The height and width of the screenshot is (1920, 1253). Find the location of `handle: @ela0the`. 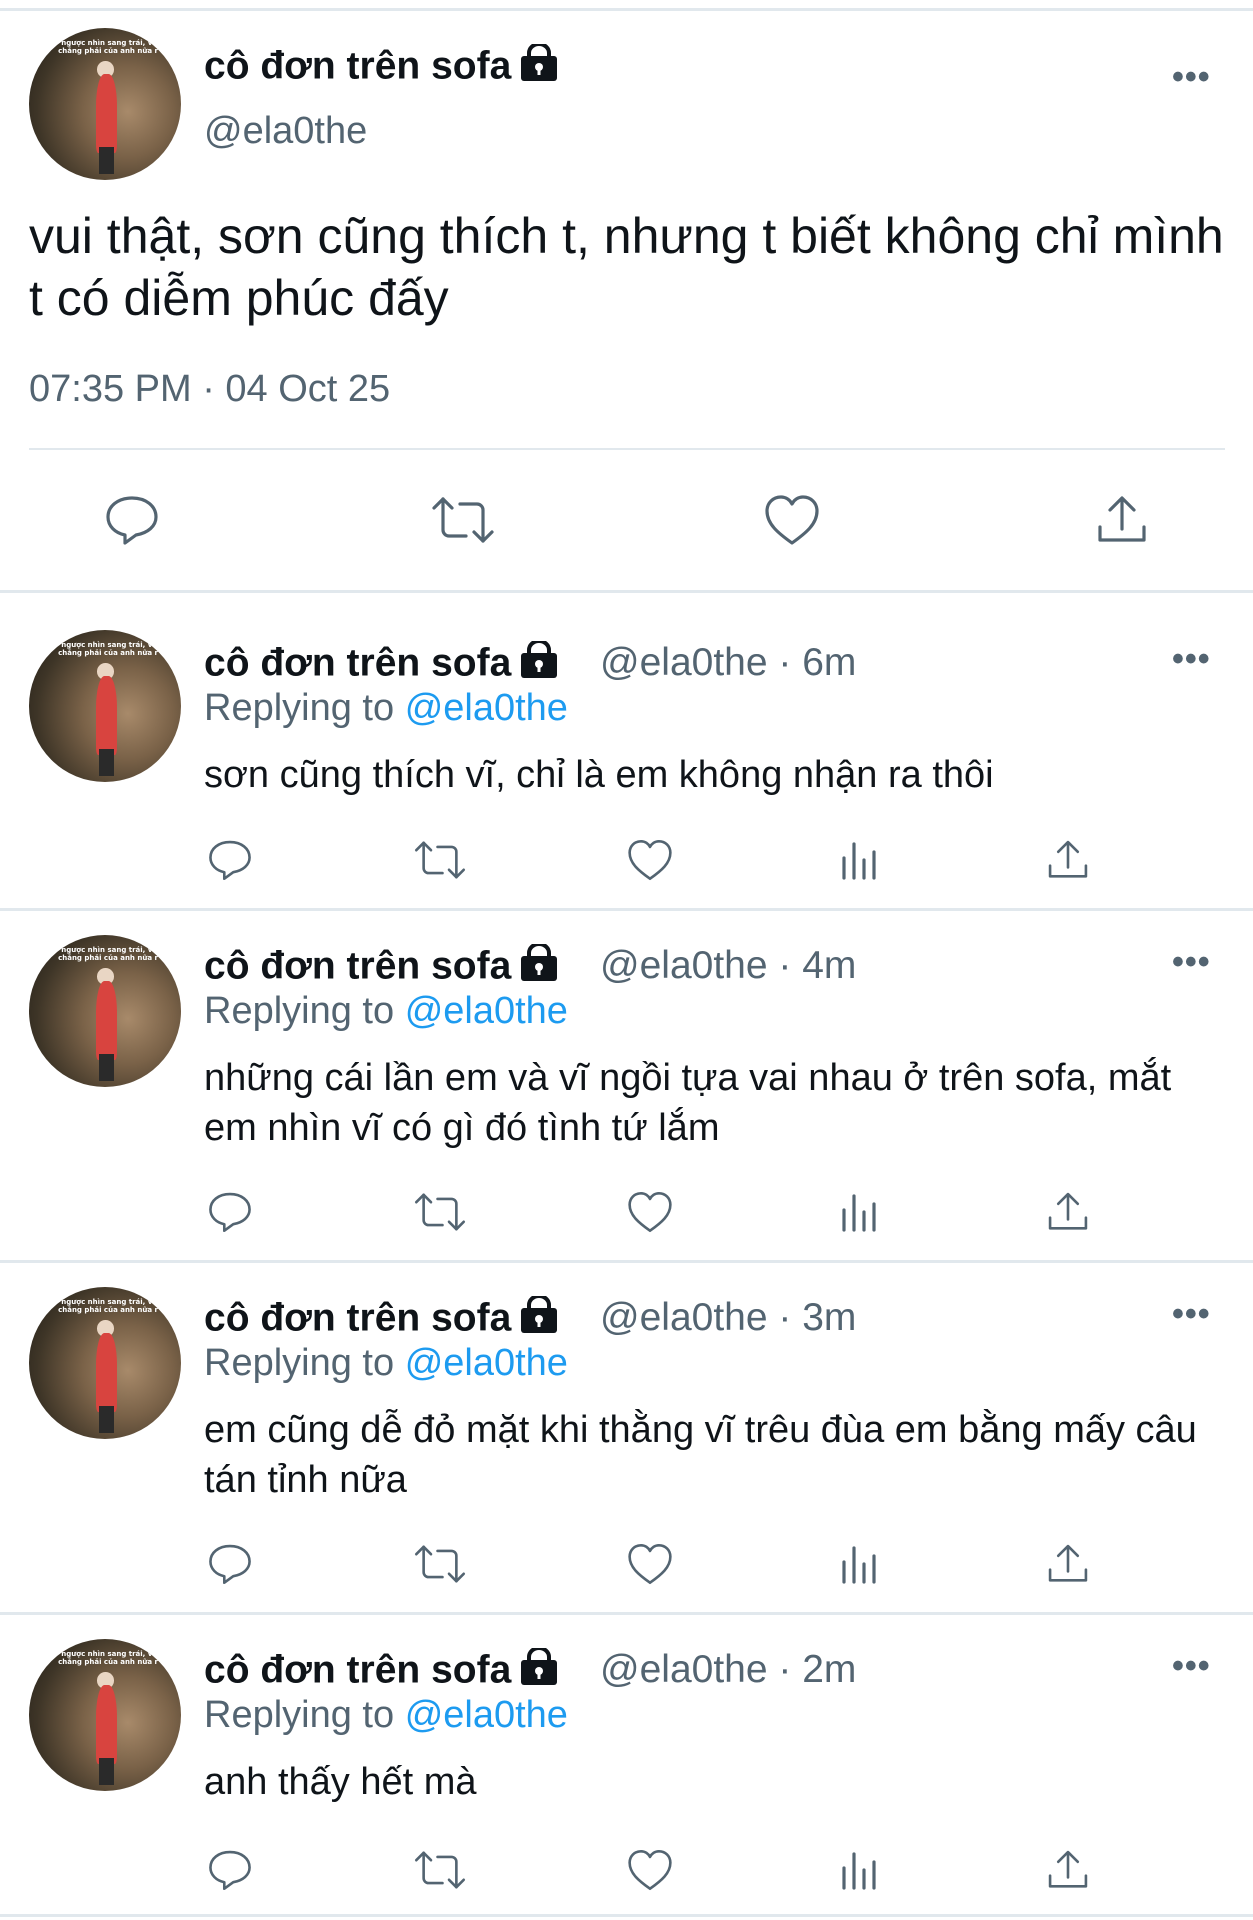

handle: @ela0the is located at coordinates (285, 131).